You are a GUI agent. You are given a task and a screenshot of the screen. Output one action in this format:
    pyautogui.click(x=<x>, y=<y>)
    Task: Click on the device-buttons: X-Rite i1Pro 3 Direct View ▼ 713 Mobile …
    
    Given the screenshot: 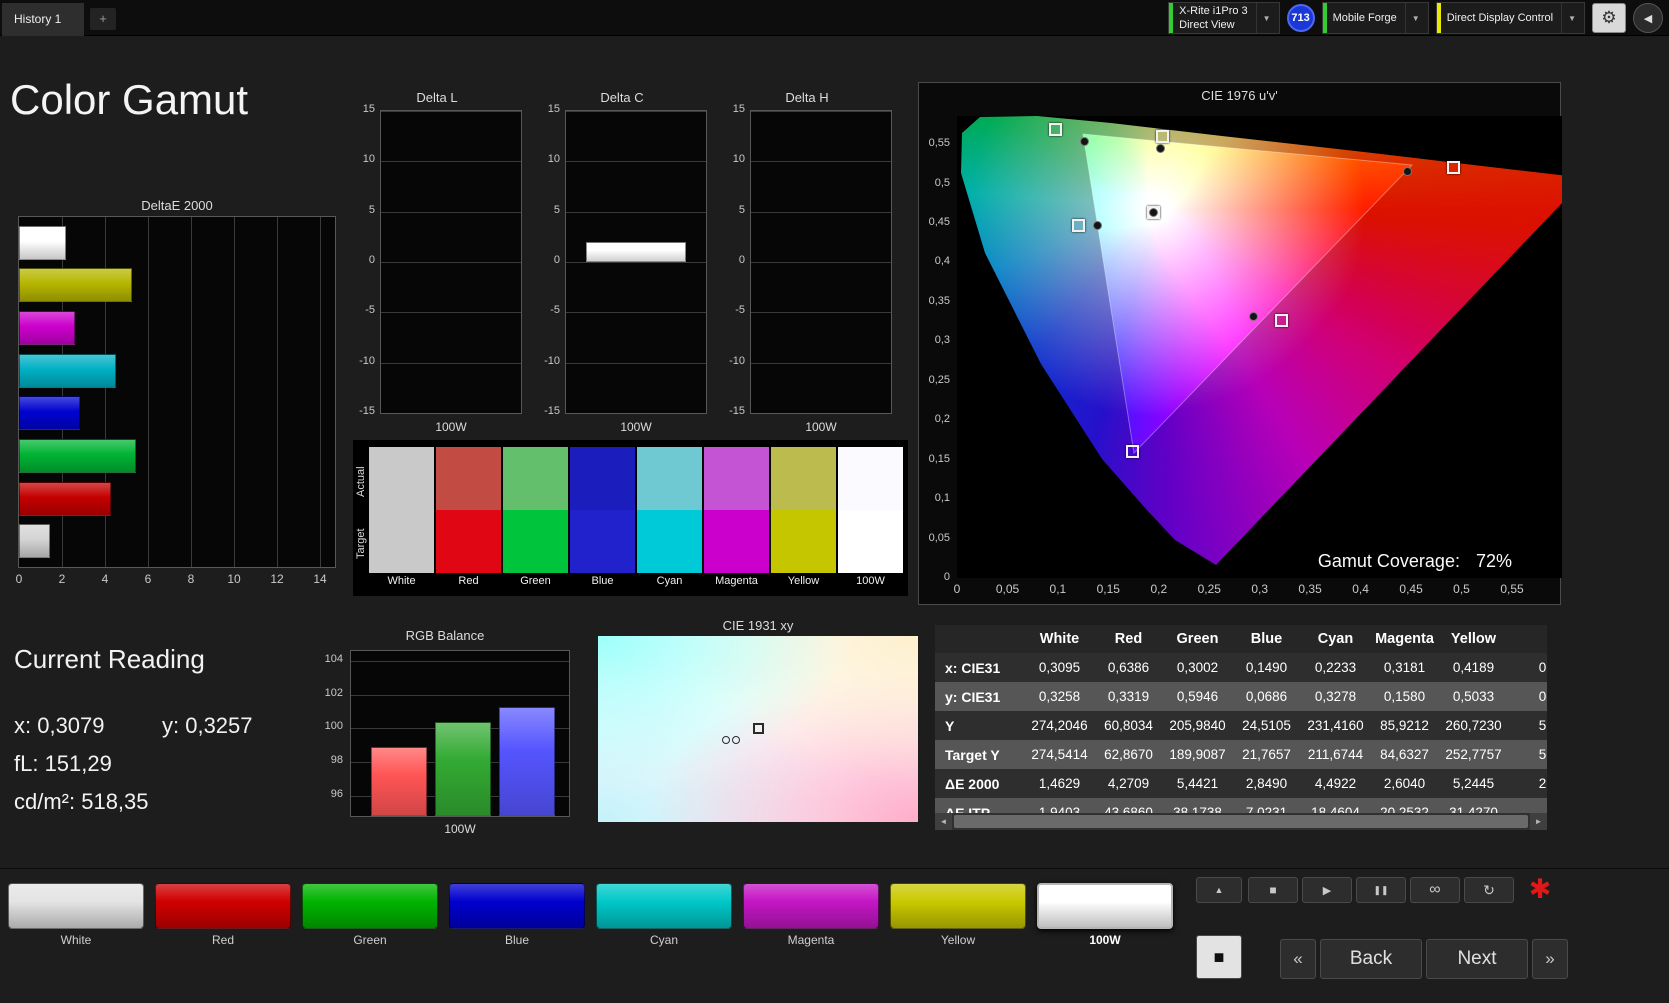 What is the action you would take?
    pyautogui.click(x=1415, y=18)
    